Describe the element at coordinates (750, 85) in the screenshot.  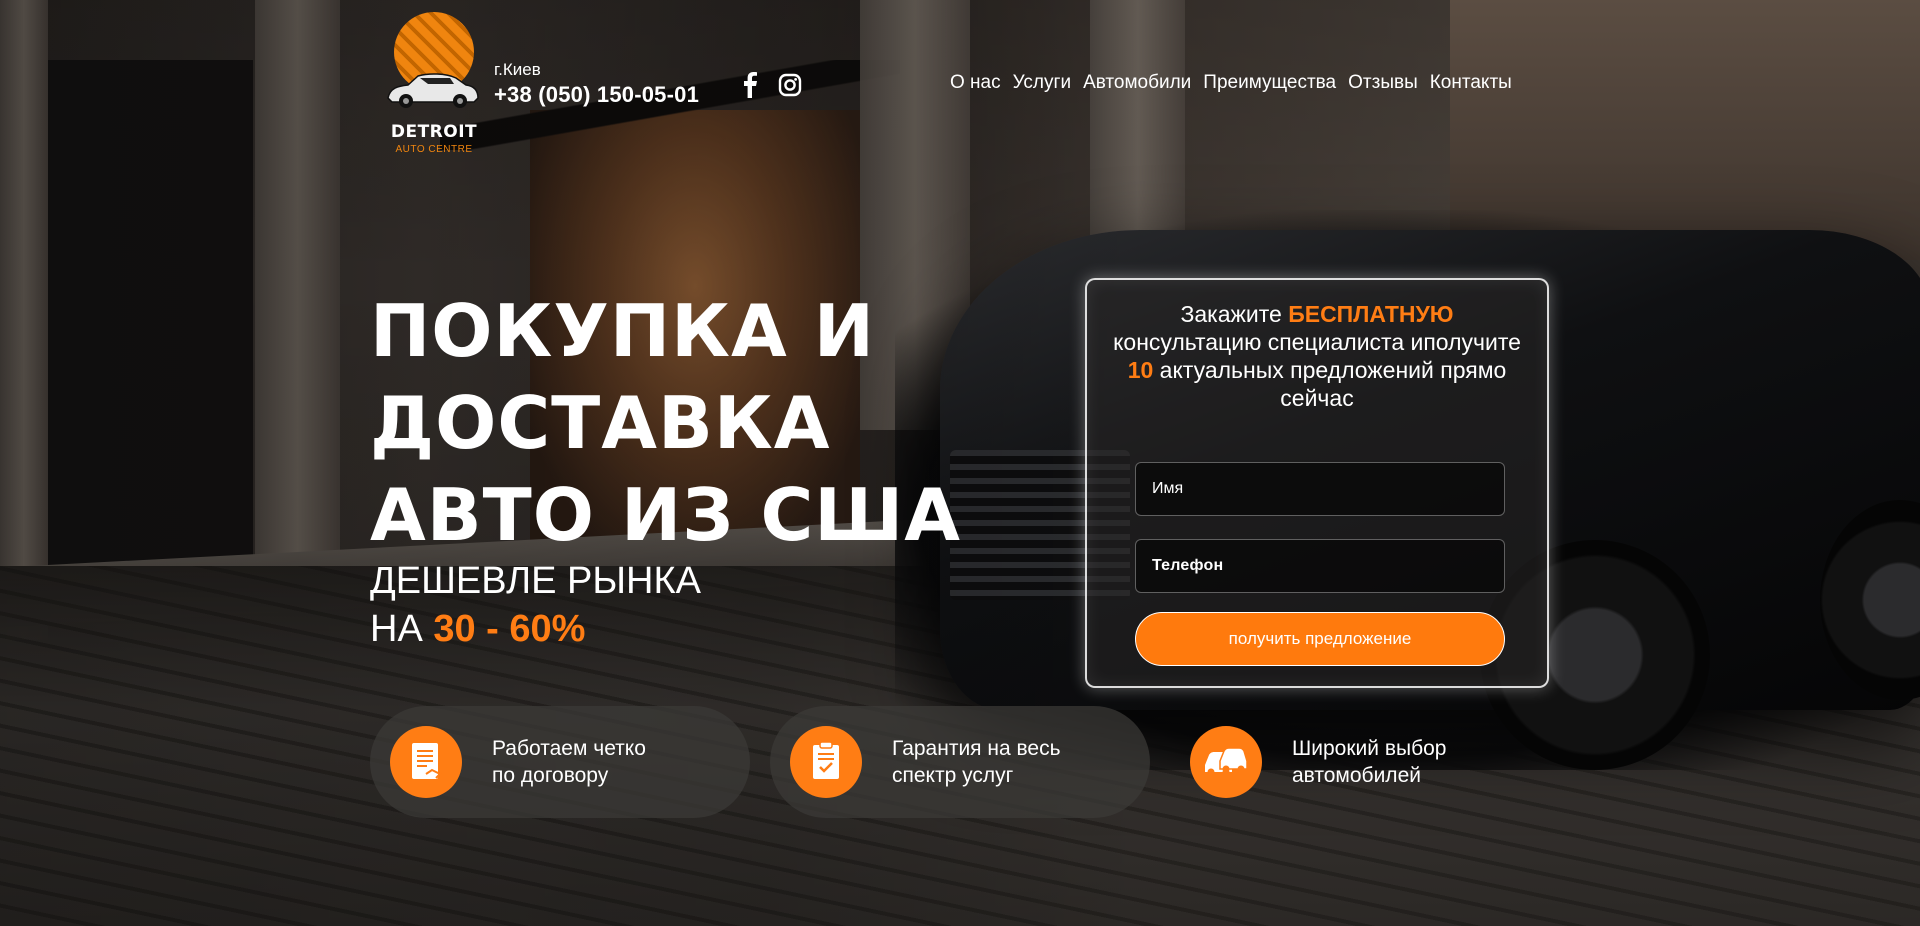
I see `facebook-icon` at that location.